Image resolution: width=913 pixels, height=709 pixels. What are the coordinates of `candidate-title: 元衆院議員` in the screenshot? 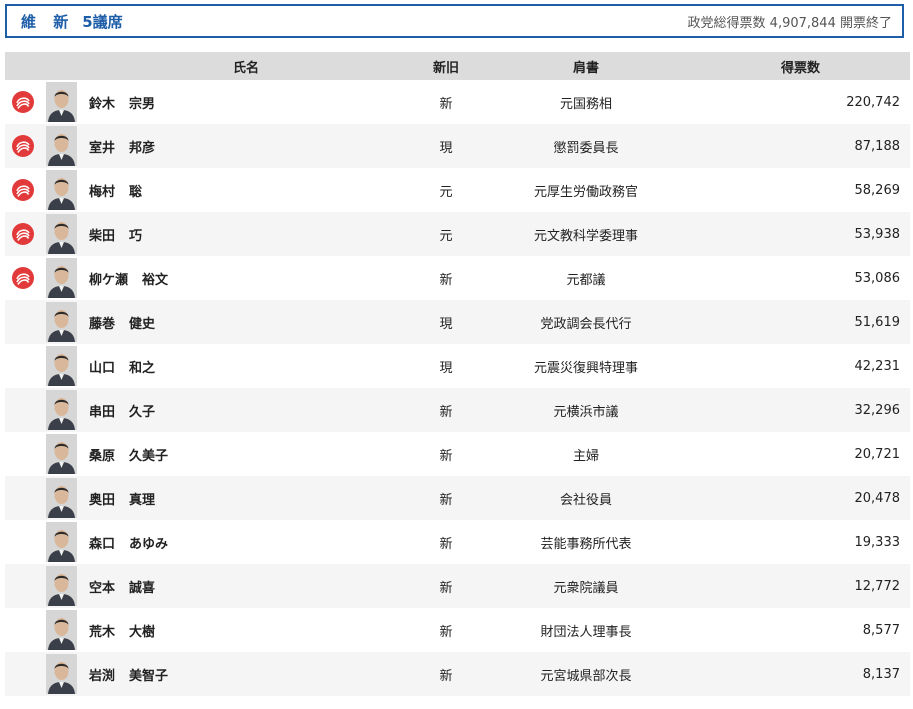 It's located at (586, 588).